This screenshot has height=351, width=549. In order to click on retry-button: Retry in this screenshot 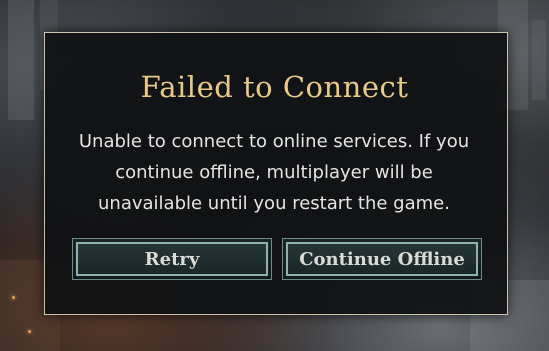, I will do `click(172, 259)`.